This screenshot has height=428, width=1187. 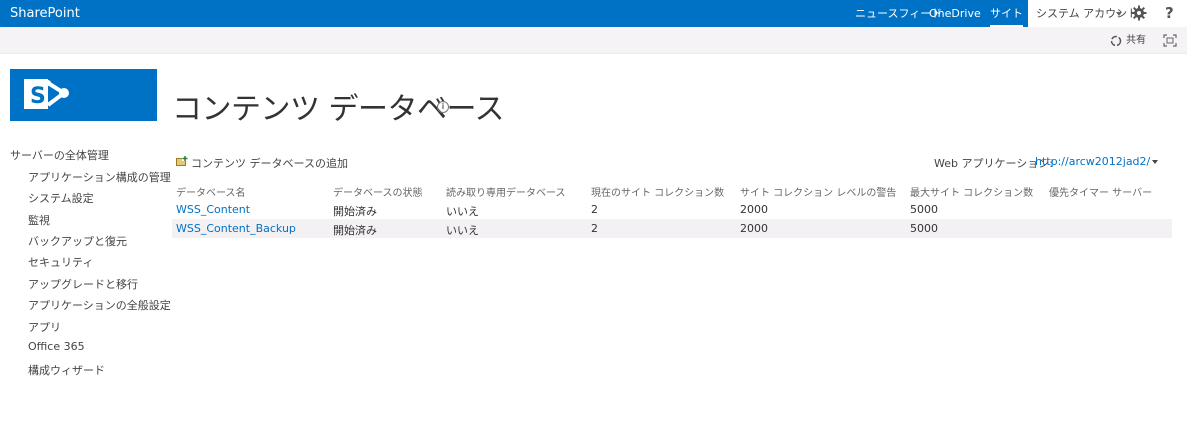 What do you see at coordinates (593, 40) in the screenshot?
I see `ribbon-bar` at bounding box center [593, 40].